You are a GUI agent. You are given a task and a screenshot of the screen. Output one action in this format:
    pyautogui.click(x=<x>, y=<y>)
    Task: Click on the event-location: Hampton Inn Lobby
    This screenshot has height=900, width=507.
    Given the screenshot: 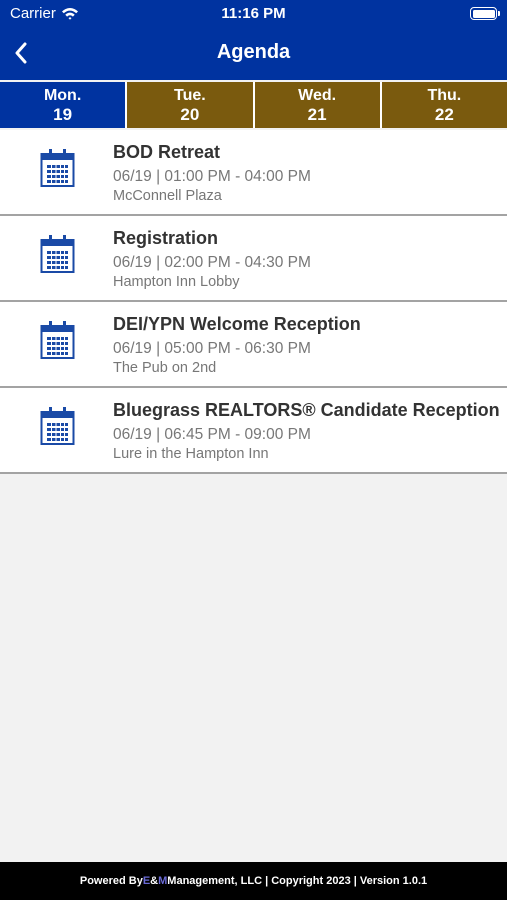 What is the action you would take?
    pyautogui.click(x=176, y=282)
    